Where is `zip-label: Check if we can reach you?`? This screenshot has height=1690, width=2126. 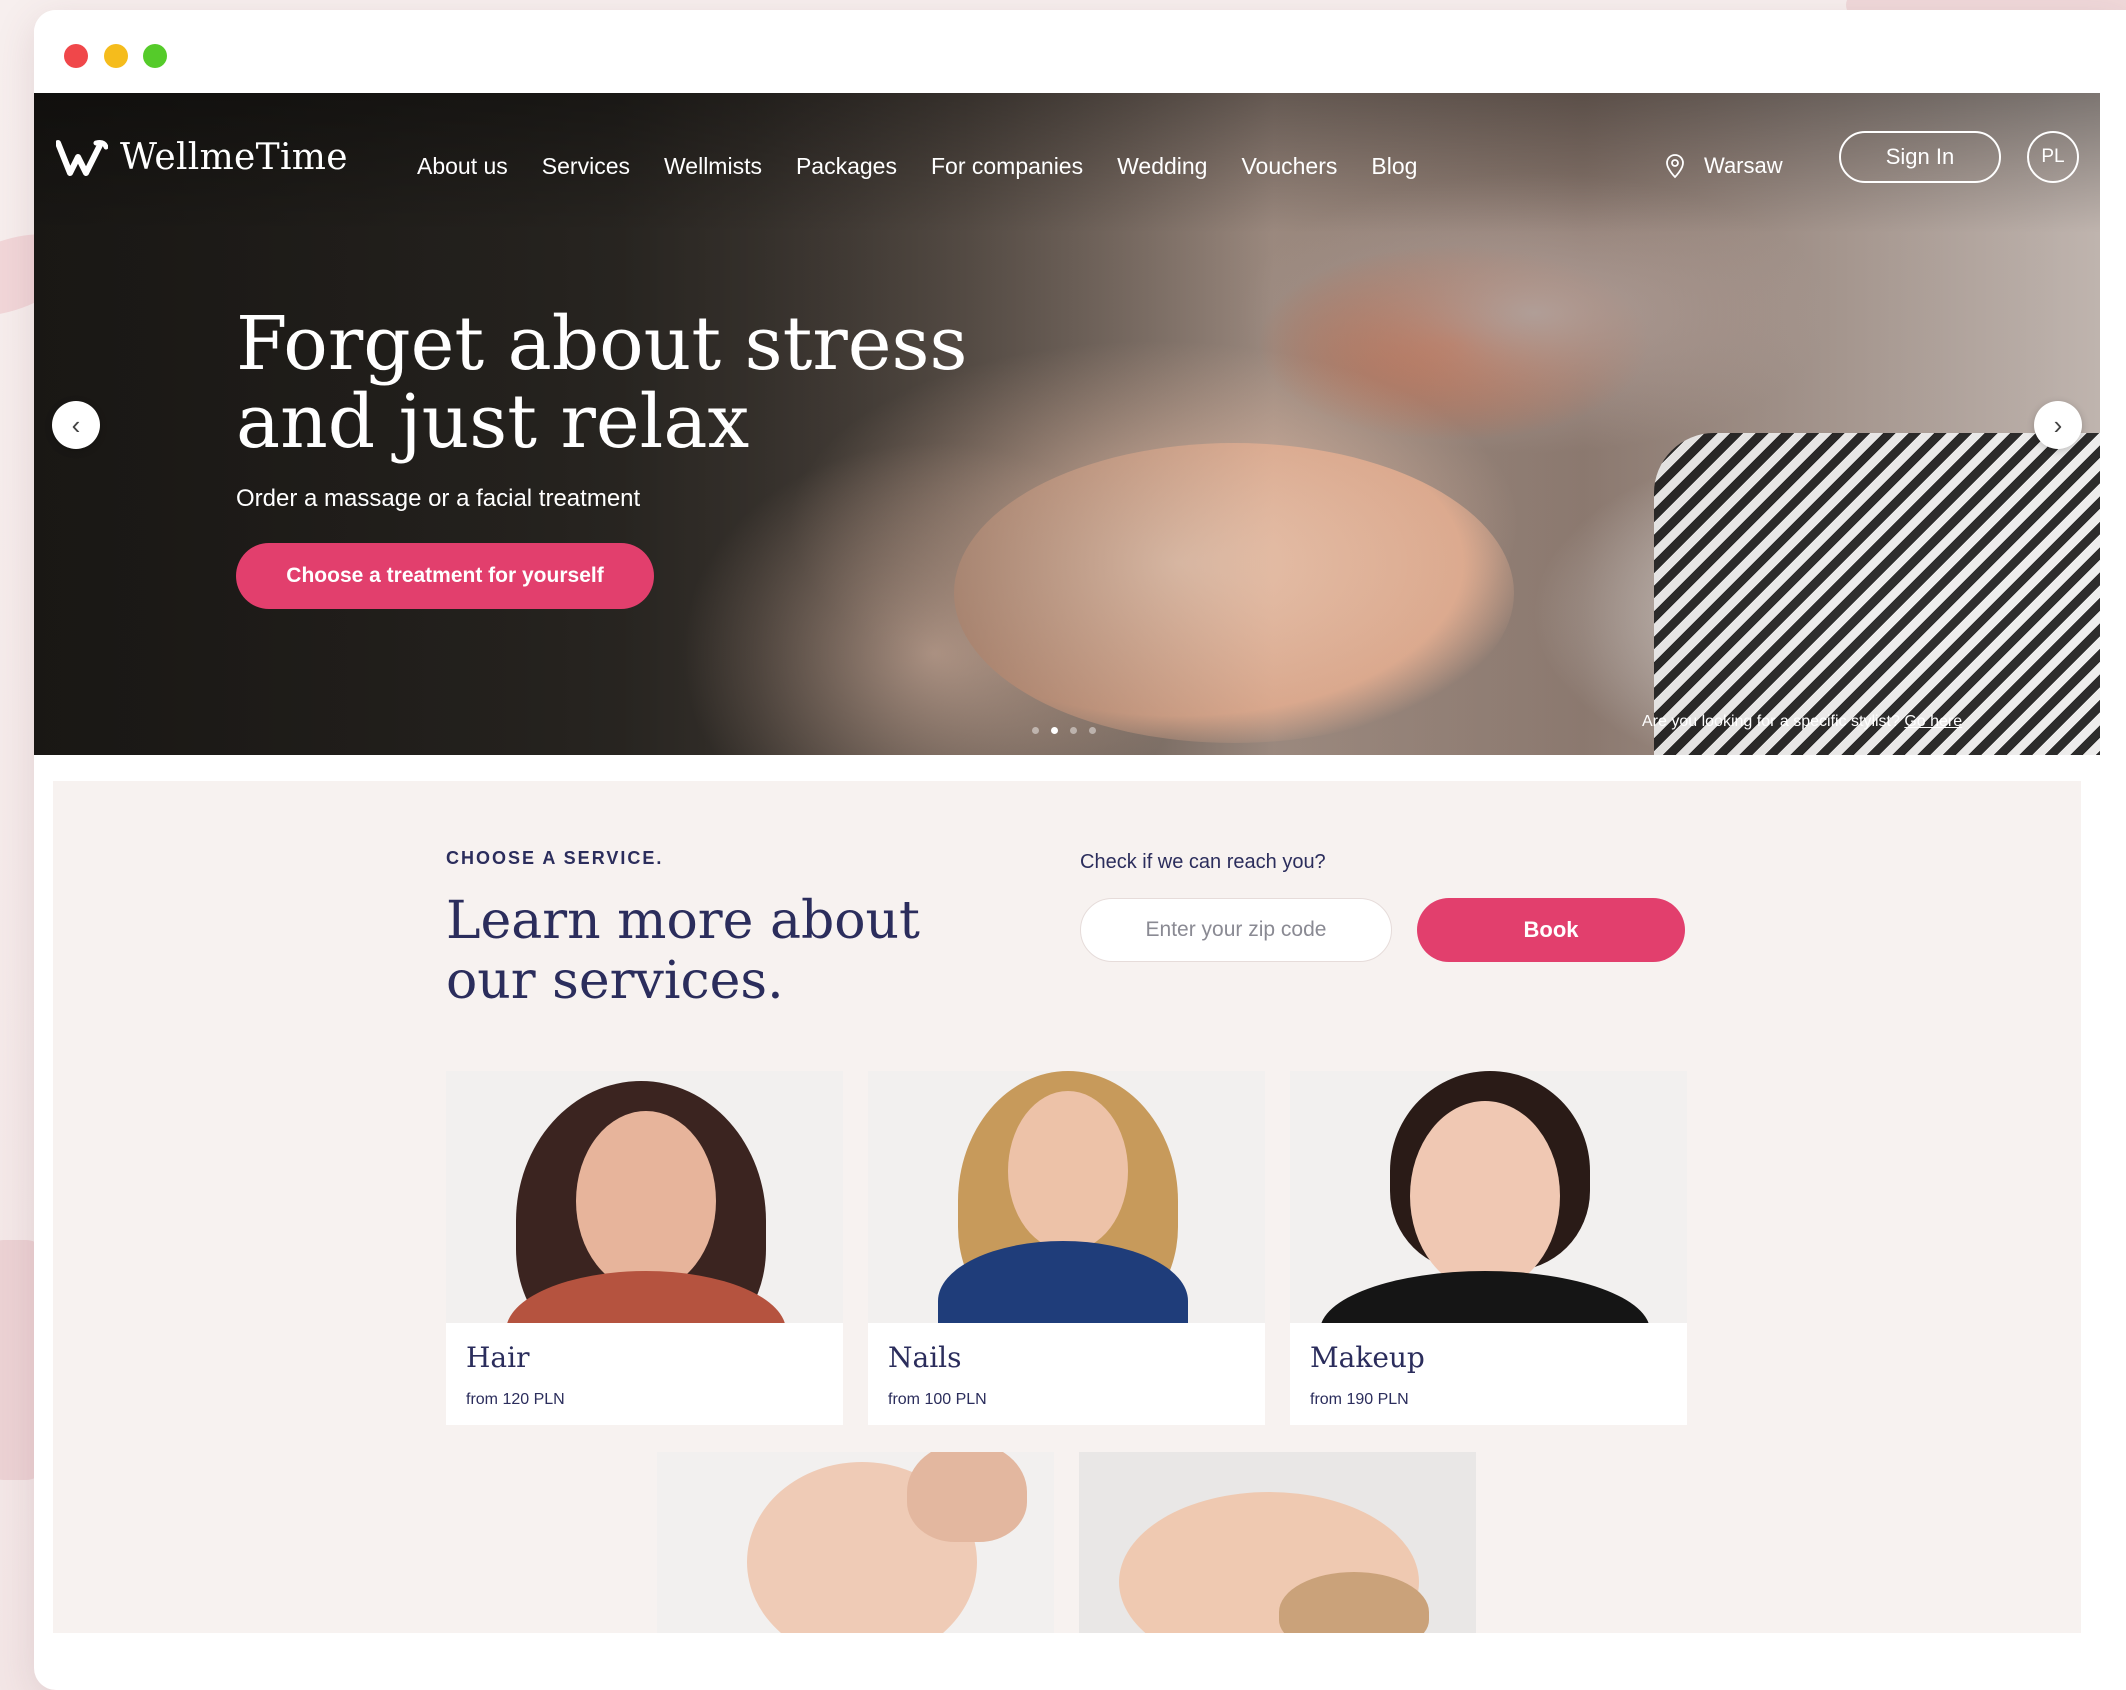 zip-label: Check if we can reach you? is located at coordinates (1203, 862).